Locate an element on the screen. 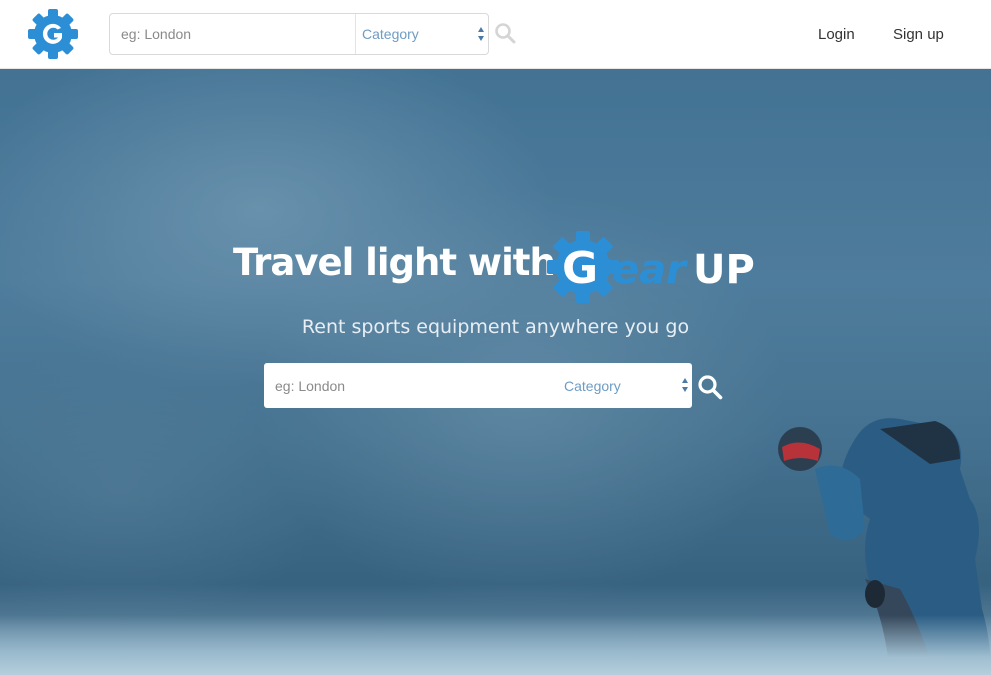  brand-up-text: UP is located at coordinates (724, 270).